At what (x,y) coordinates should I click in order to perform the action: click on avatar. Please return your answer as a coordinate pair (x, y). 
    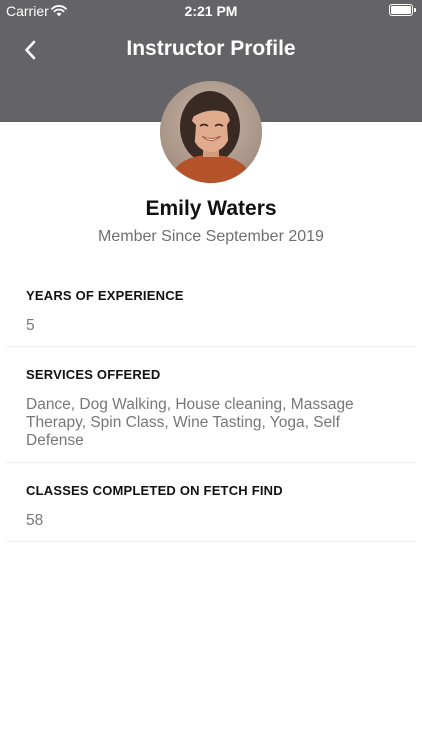
    Looking at the image, I should click on (211, 132).